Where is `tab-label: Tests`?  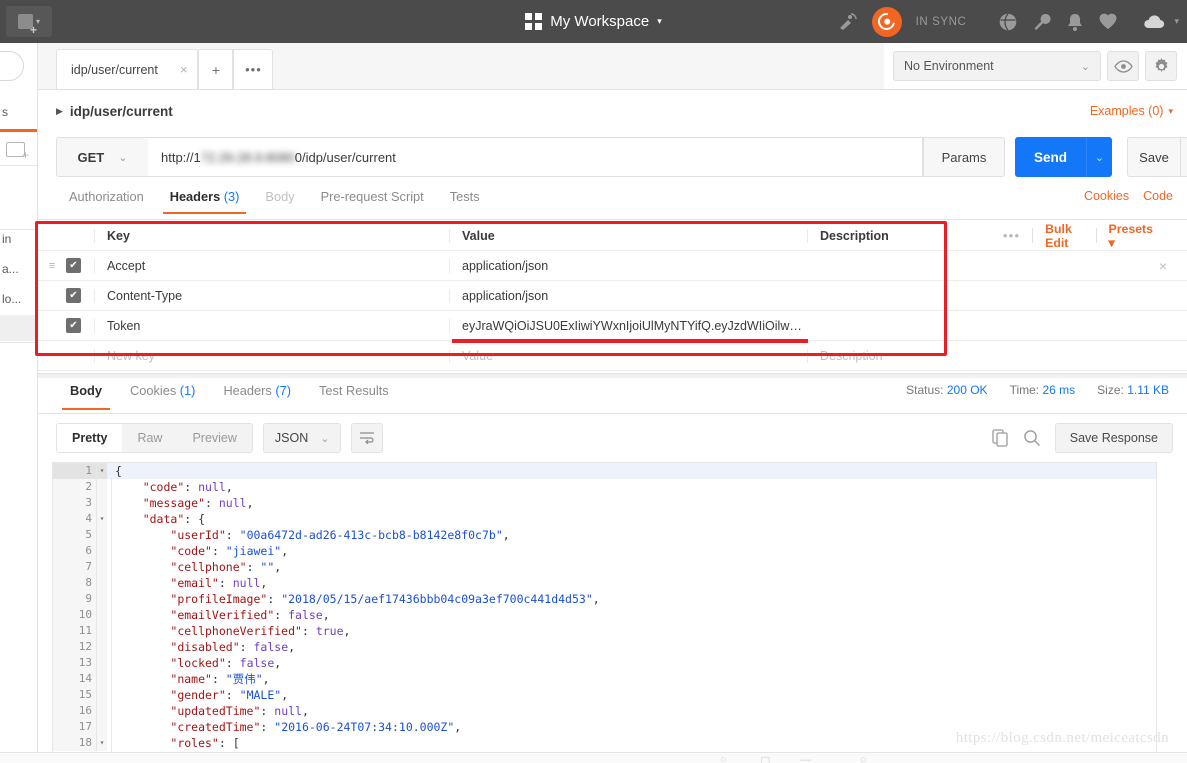
tab-label: Tests is located at coordinates (464, 196).